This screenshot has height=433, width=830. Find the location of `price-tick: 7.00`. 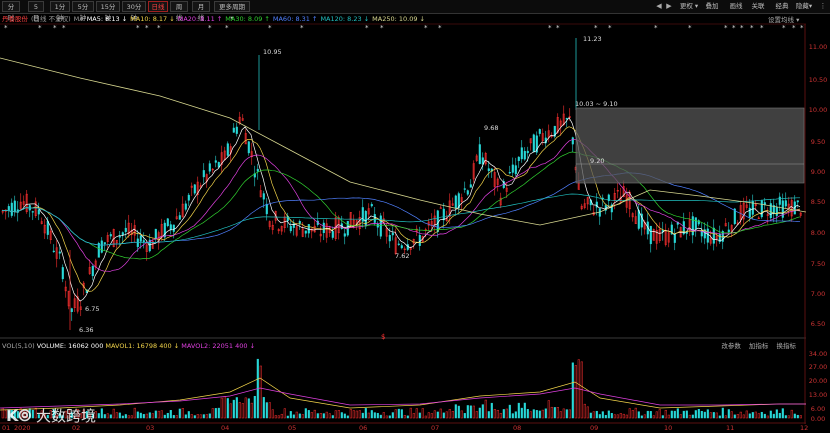

price-tick: 7.00 is located at coordinates (818, 294).